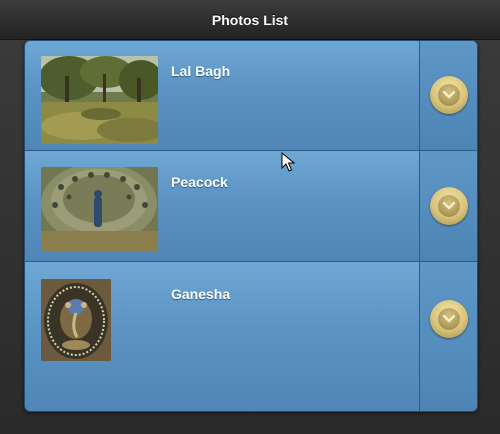 This screenshot has height=434, width=500. What do you see at coordinates (201, 71) in the screenshot?
I see `list-item-title: Lal Bagh` at bounding box center [201, 71].